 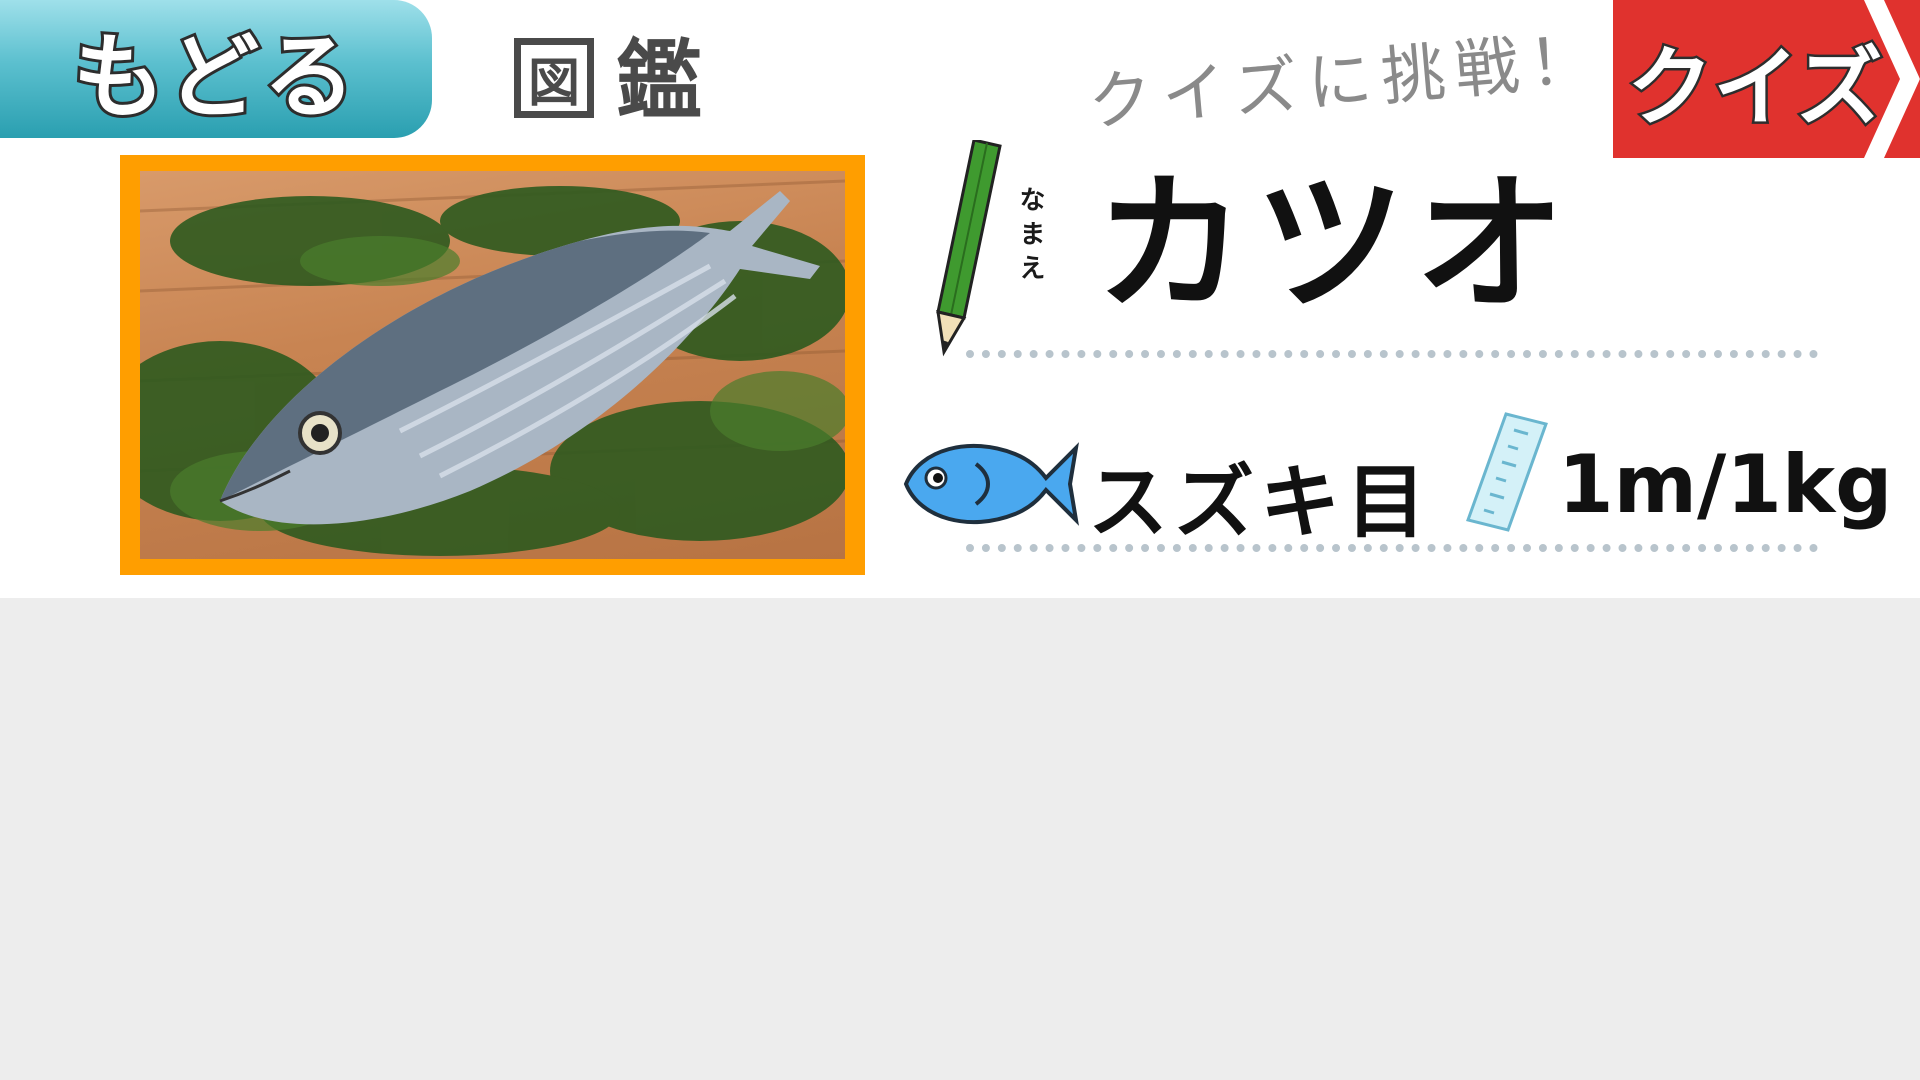 I want to click on fish-order: スズキ目, so click(x=1260, y=502).